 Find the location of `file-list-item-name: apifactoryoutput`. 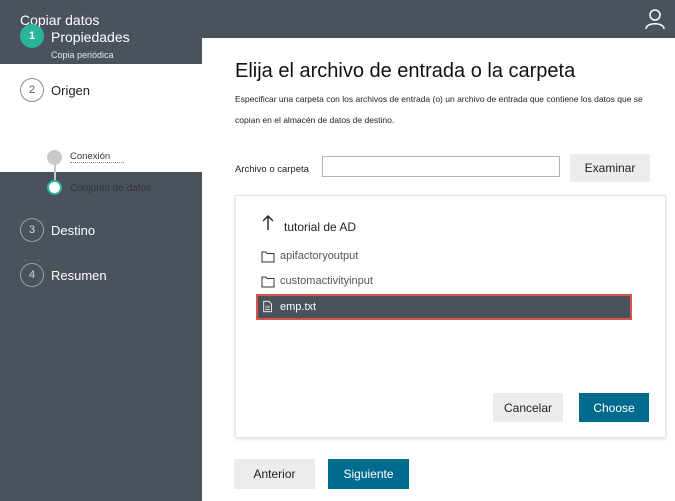

file-list-item-name: apifactoryoutput is located at coordinates (319, 256).